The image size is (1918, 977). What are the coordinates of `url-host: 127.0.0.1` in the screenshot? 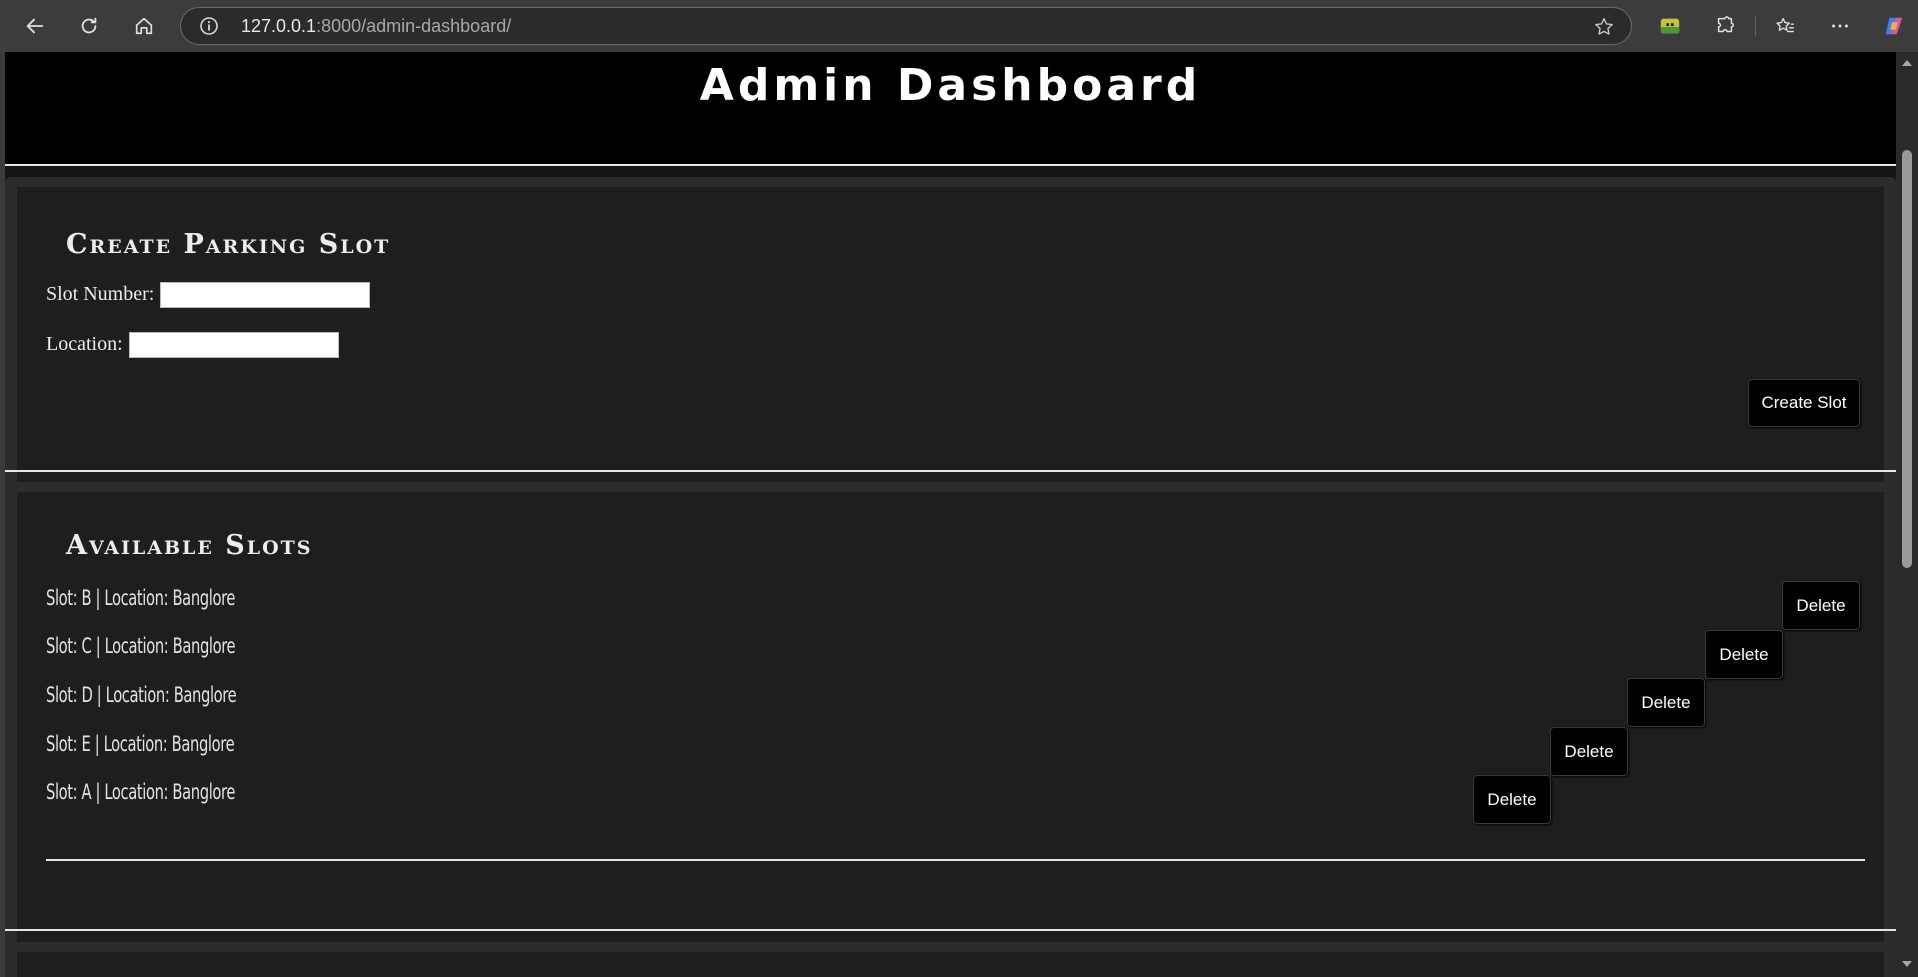 It's located at (279, 26).